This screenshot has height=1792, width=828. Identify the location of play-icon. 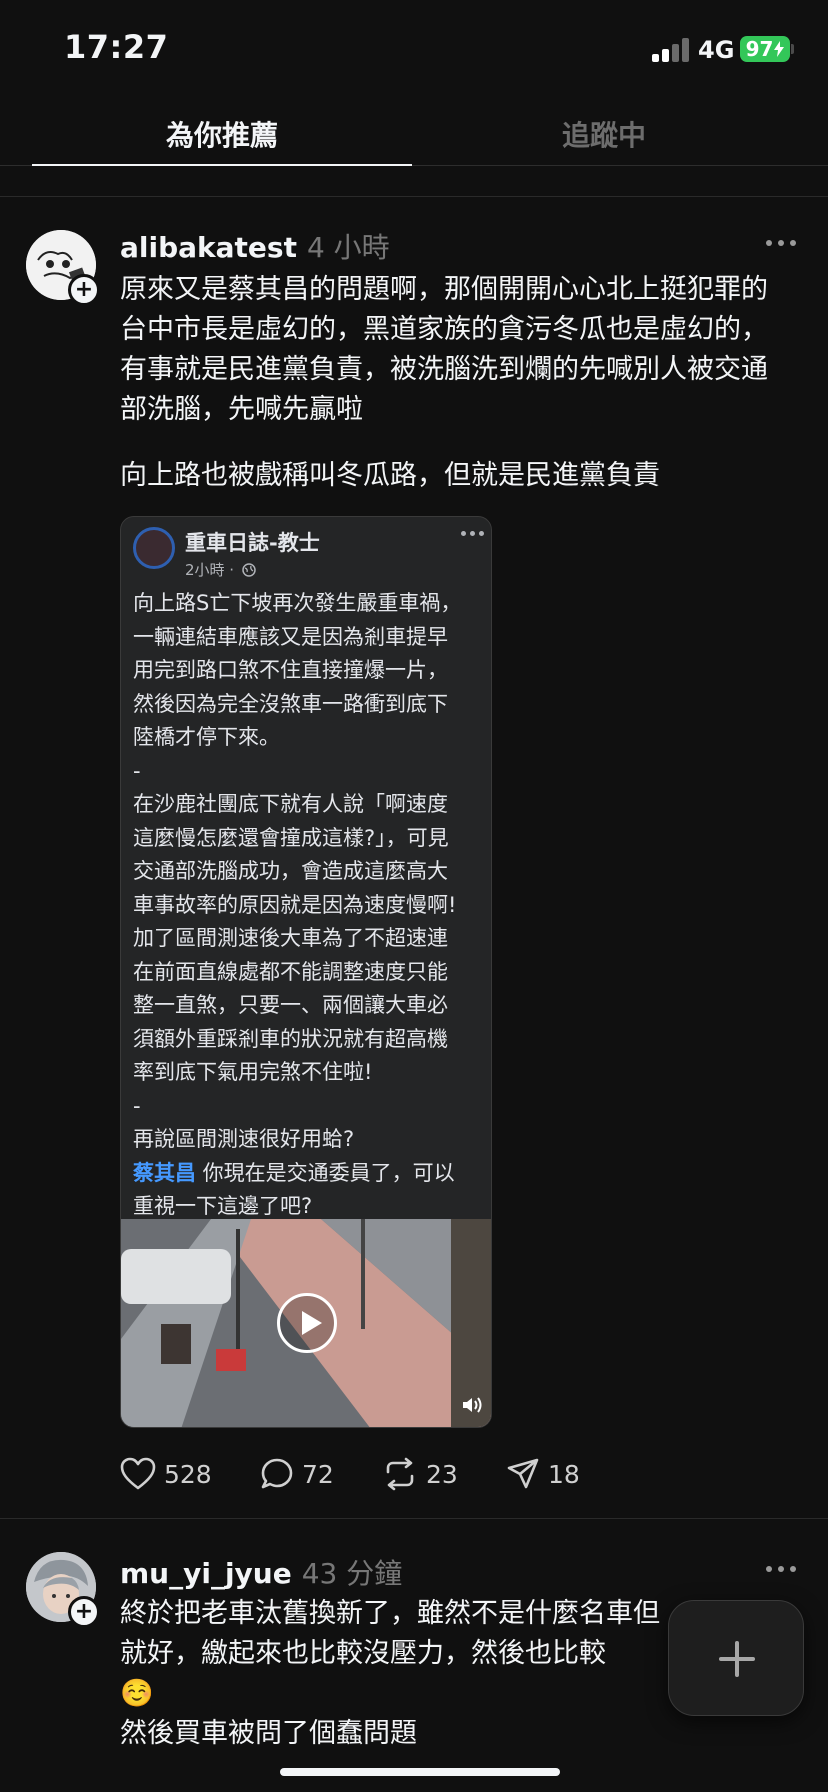
(307, 1323).